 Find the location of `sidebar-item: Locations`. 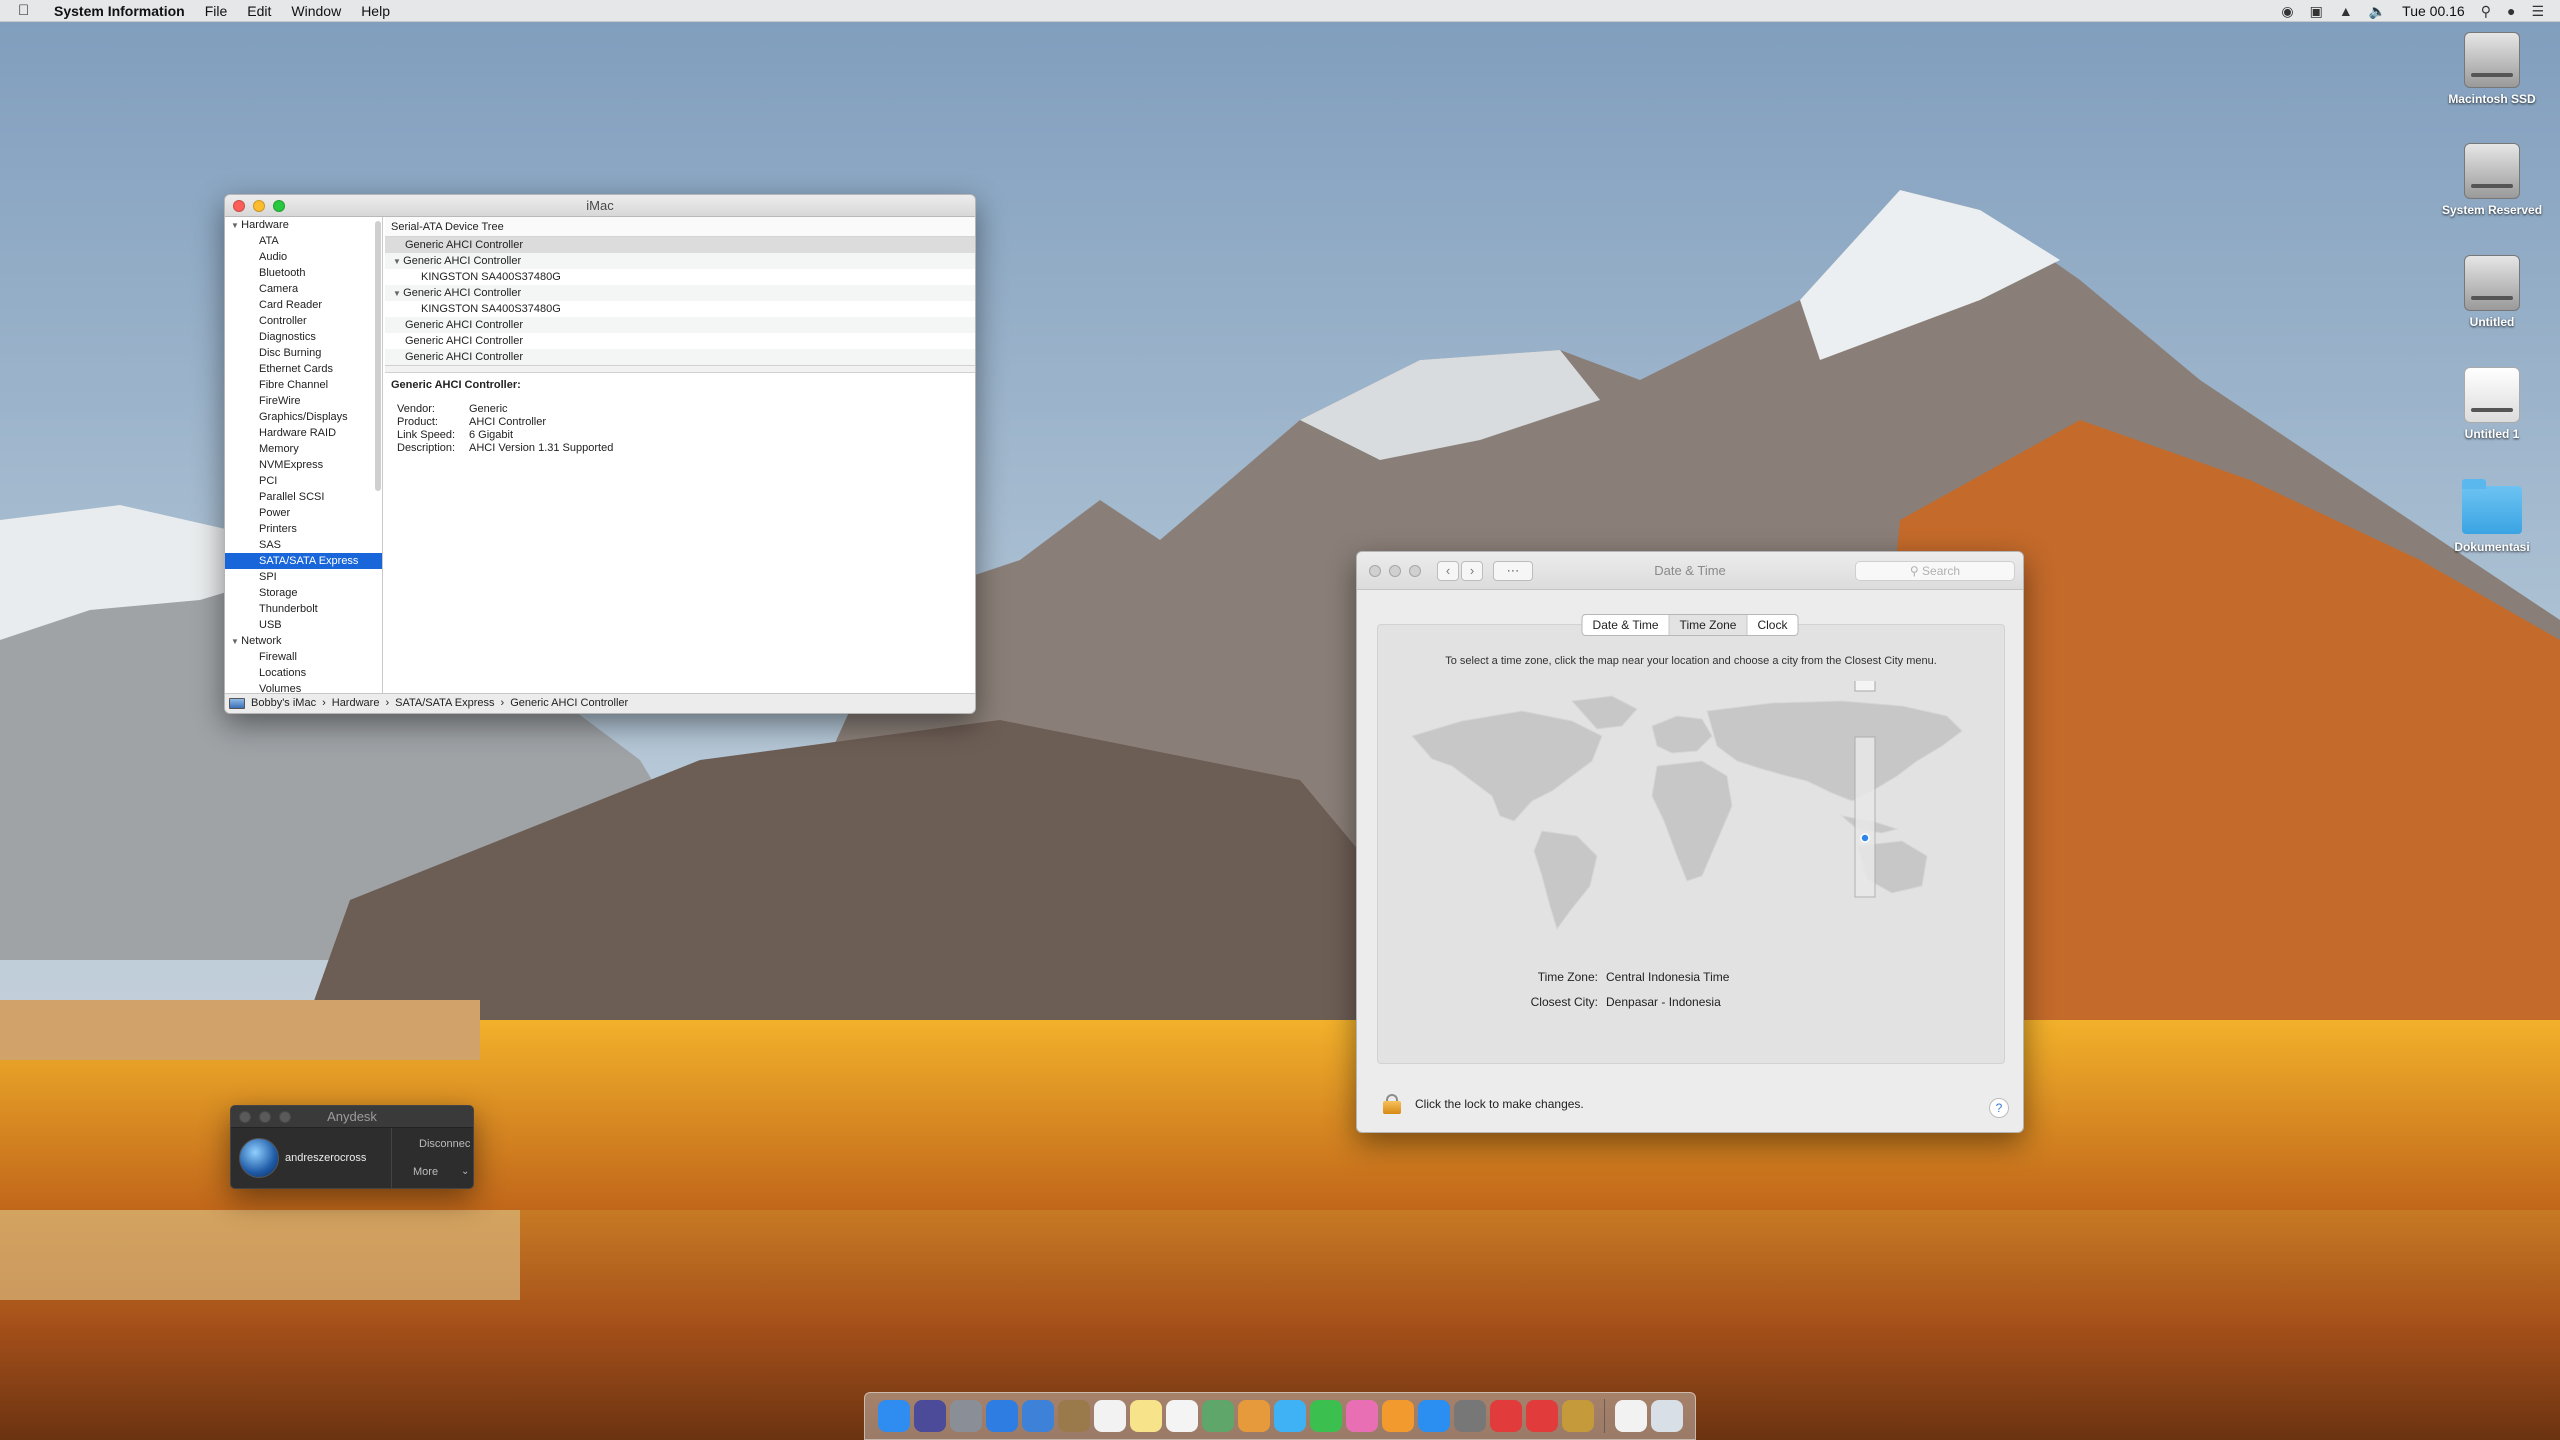

sidebar-item: Locations is located at coordinates (303, 673).